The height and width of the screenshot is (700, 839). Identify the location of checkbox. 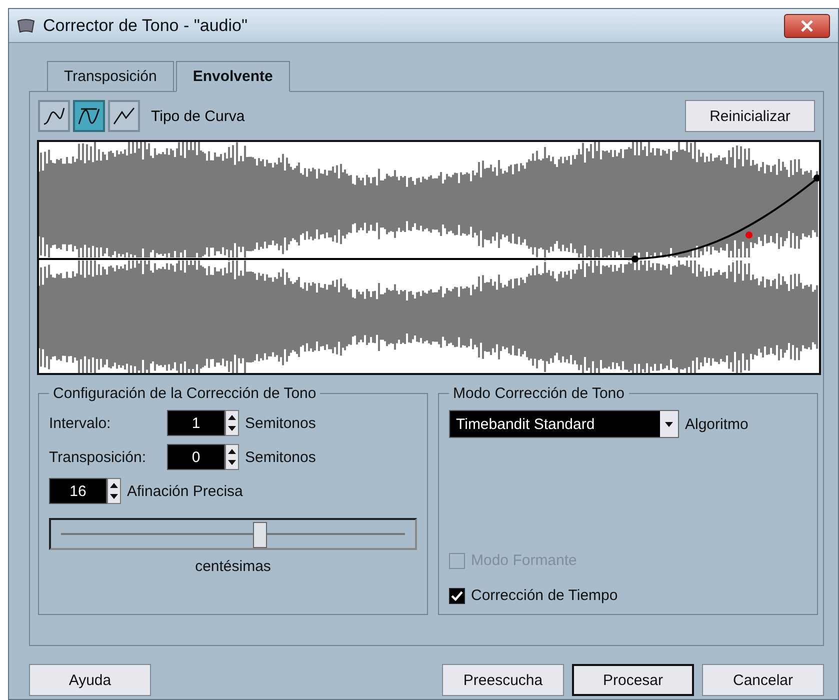
(457, 596).